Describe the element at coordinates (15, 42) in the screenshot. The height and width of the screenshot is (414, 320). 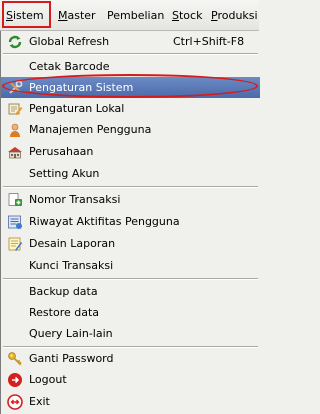
I see `refresh-icon` at that location.